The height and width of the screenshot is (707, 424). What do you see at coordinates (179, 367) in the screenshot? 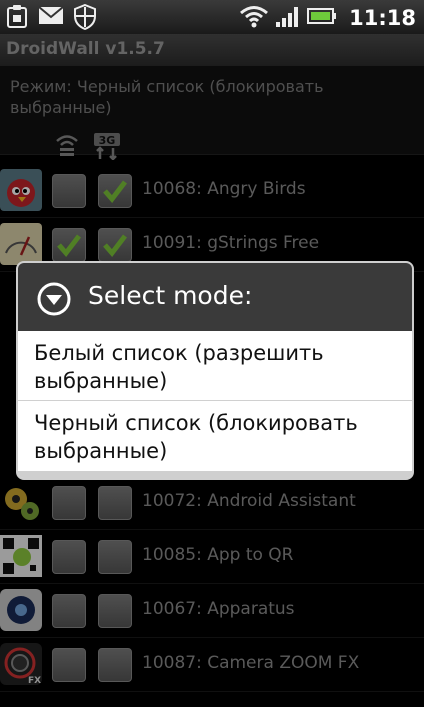
I see `option-label: Белый список (разрешить выбранные)` at bounding box center [179, 367].